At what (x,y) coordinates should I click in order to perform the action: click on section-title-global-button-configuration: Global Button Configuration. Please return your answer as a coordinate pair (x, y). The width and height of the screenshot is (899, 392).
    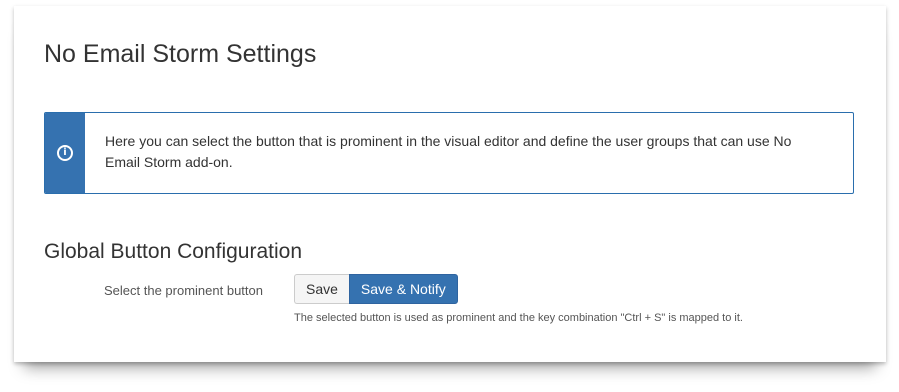
    Looking at the image, I should click on (173, 251).